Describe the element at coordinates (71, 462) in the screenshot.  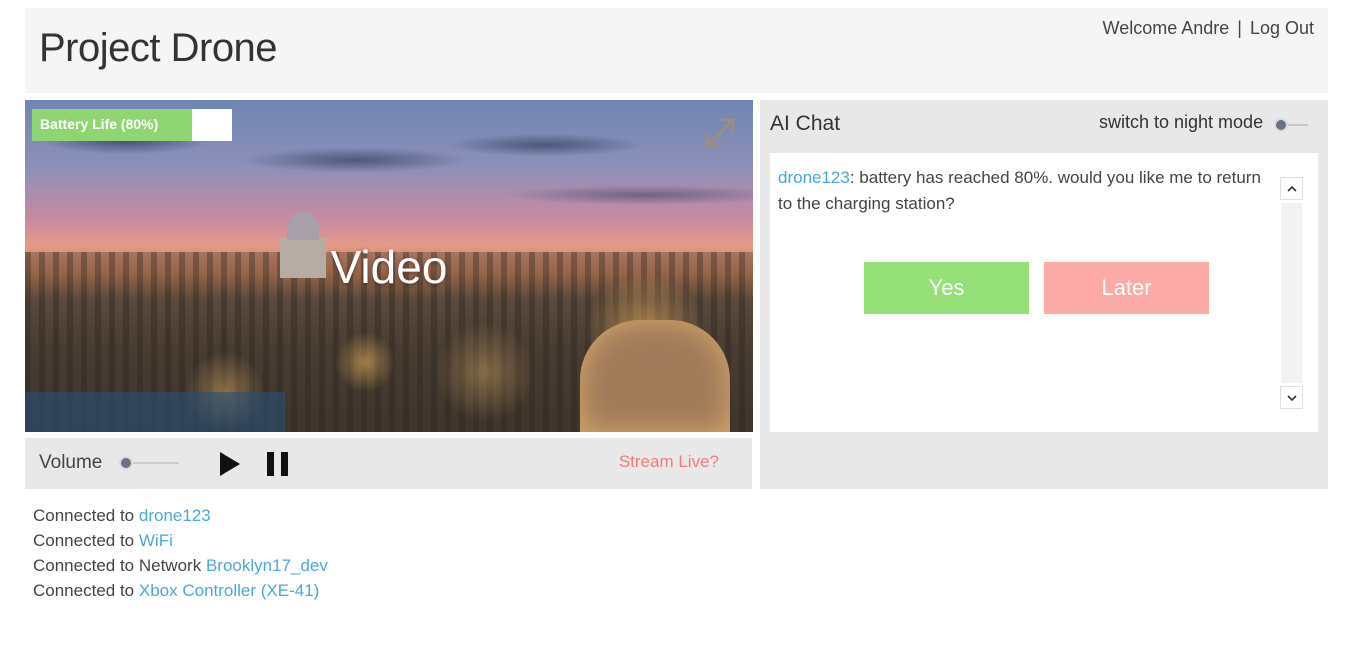
I see `volume-label: Volume` at that location.